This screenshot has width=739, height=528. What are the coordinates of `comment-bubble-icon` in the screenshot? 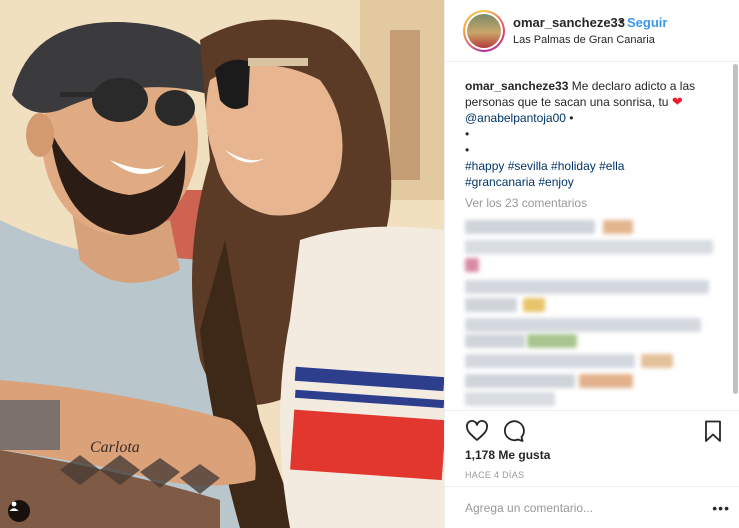 It's located at (513, 431).